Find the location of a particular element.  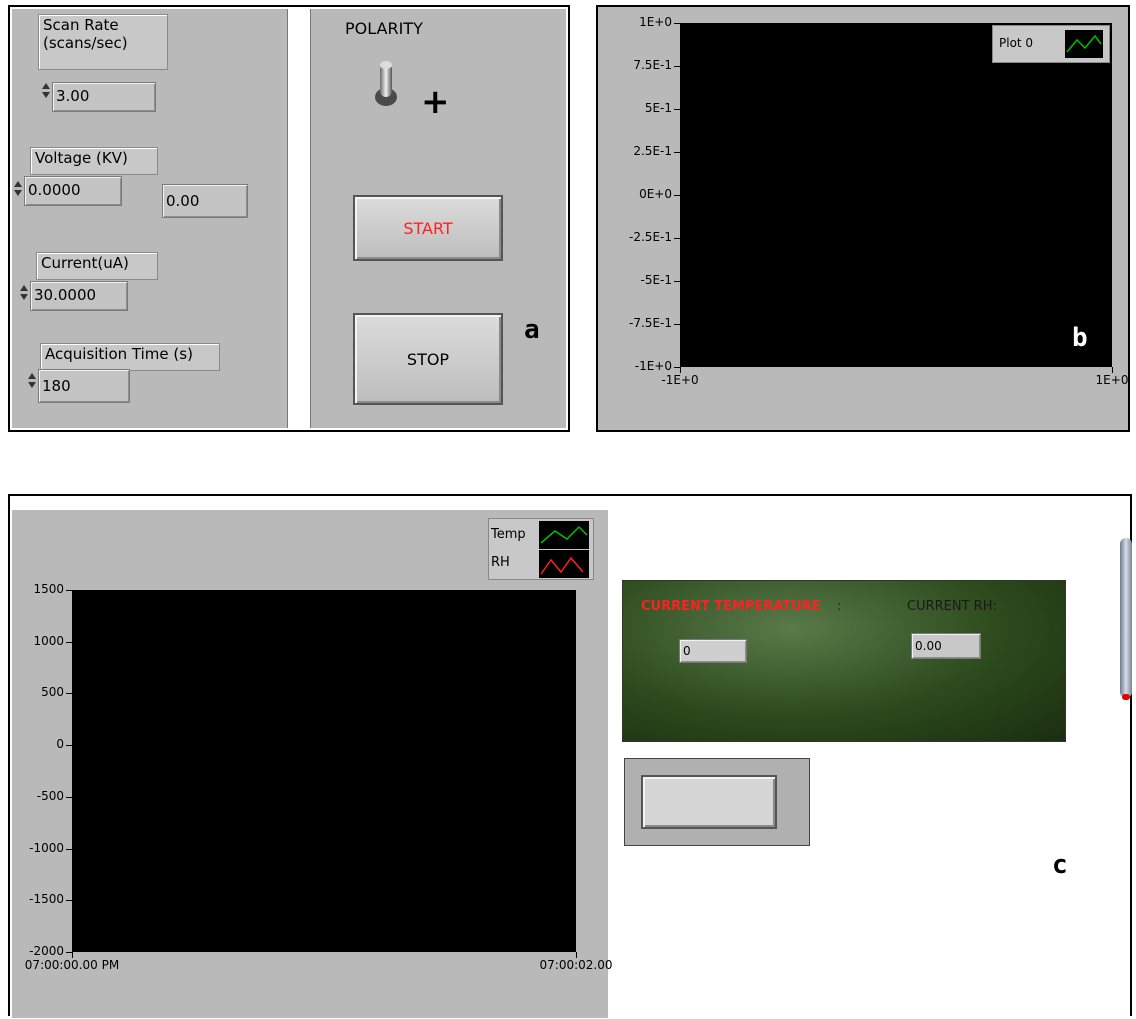

b-y-tick-label: 1E+0 is located at coordinates (655, 22).